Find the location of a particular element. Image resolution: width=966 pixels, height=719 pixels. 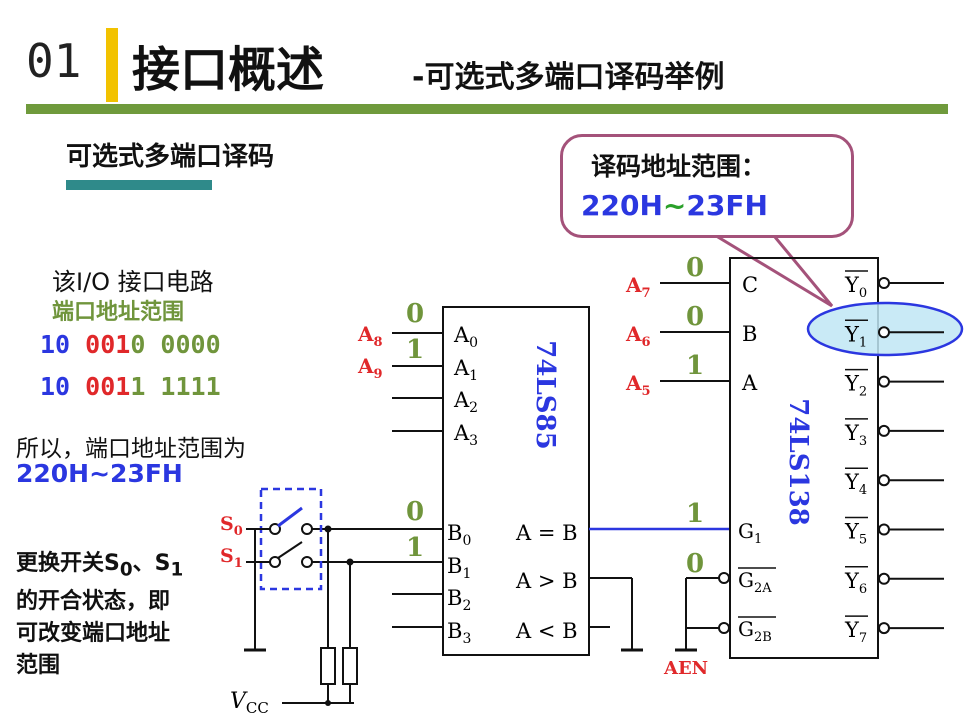

pin-c: C is located at coordinates (750, 285).